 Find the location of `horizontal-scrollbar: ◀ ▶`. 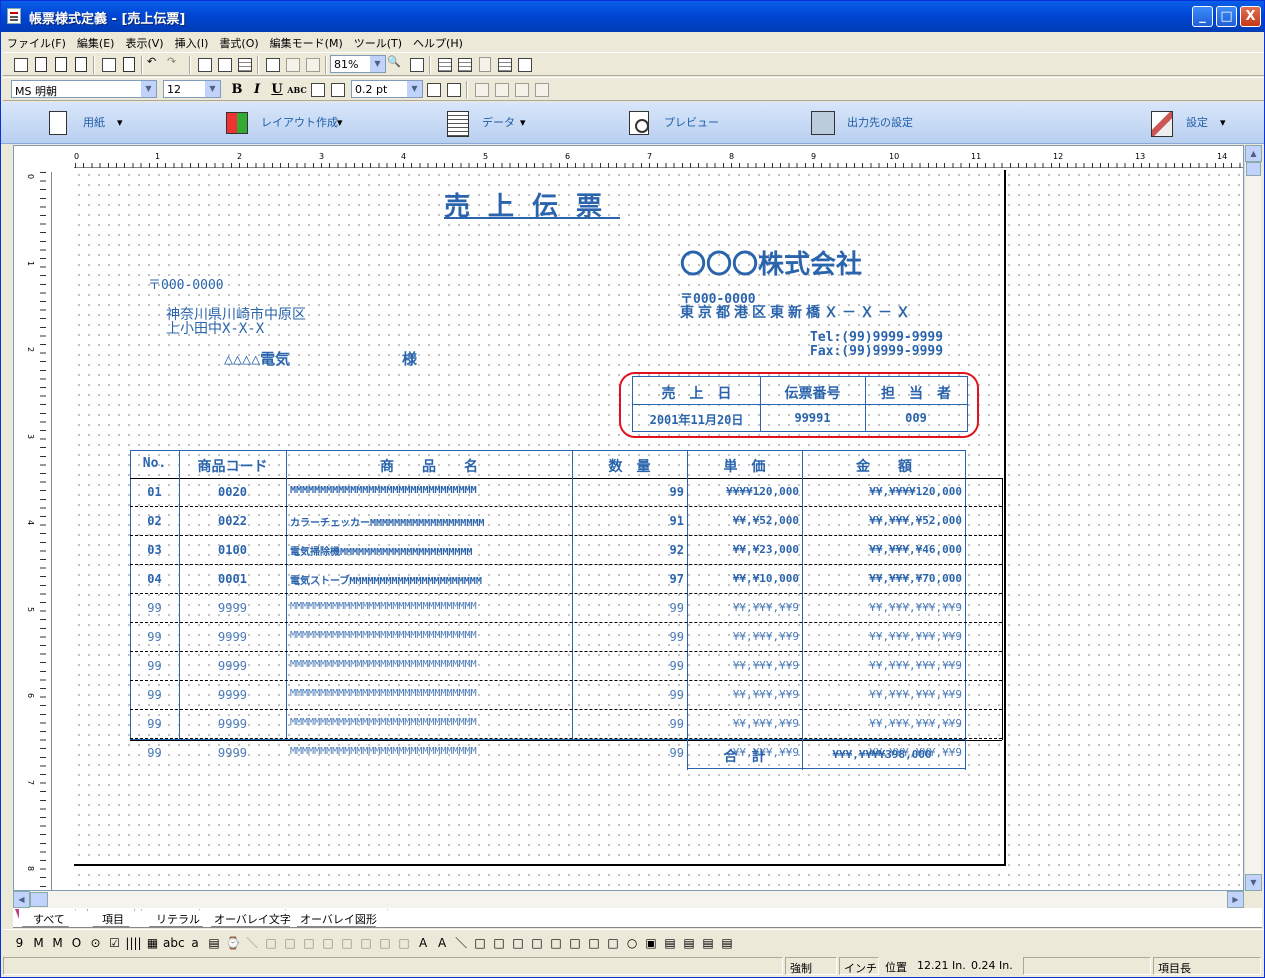

horizontal-scrollbar: ◀ ▶ is located at coordinates (628, 899).